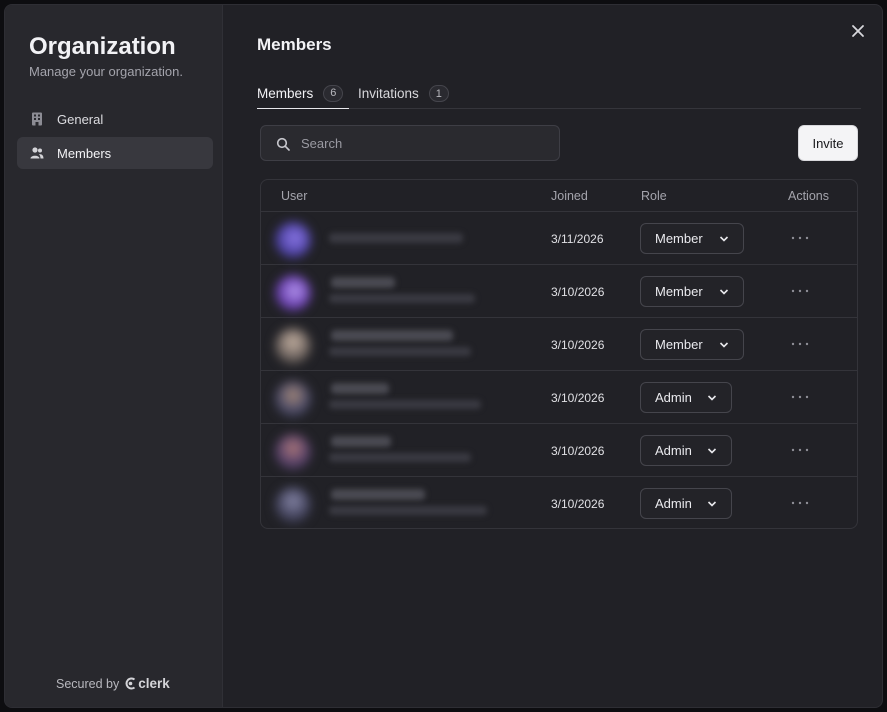 This screenshot has width=887, height=712. Describe the element at coordinates (80, 119) in the screenshot. I see `sidebar-item-label: General` at that location.